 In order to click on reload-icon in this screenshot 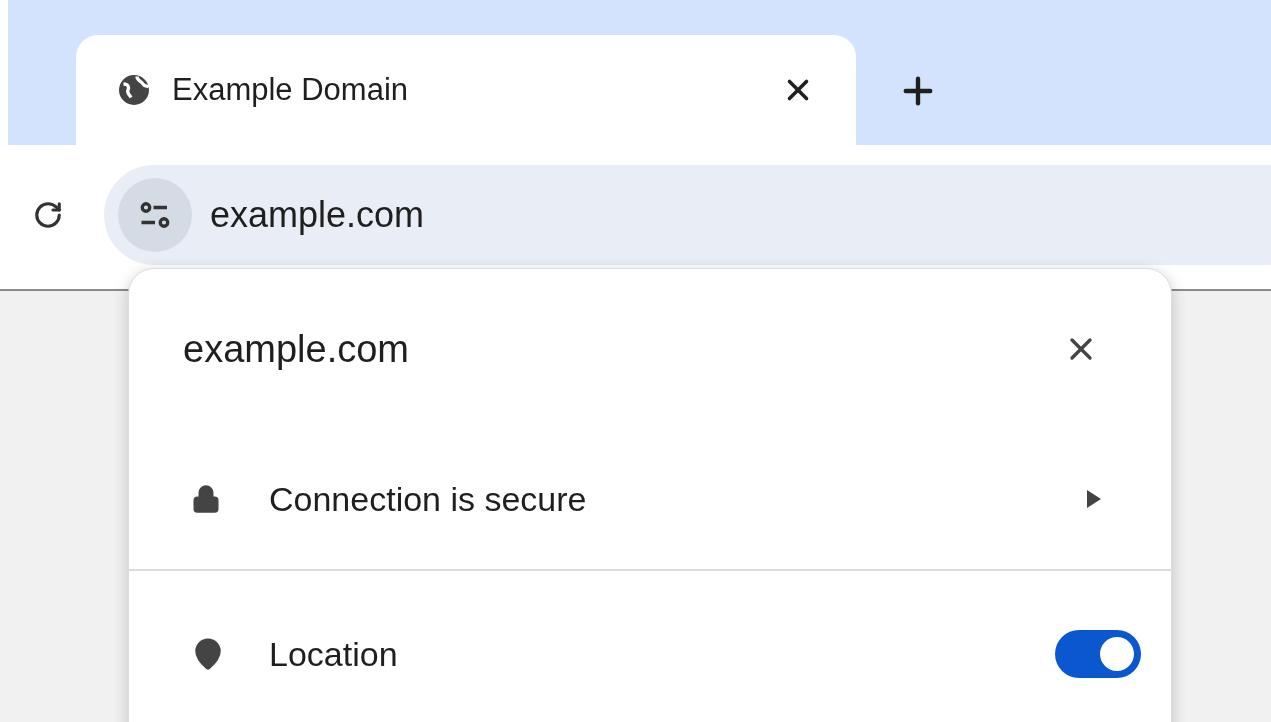, I will do `click(48, 215)`.